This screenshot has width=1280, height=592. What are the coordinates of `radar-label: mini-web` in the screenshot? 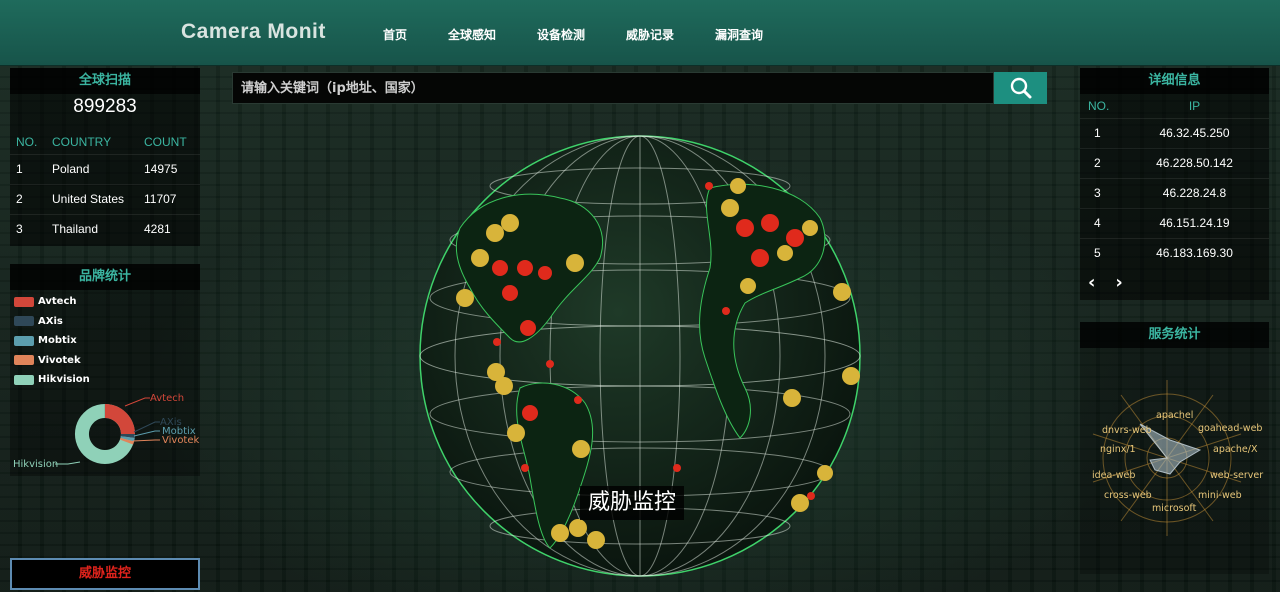 It's located at (1220, 495).